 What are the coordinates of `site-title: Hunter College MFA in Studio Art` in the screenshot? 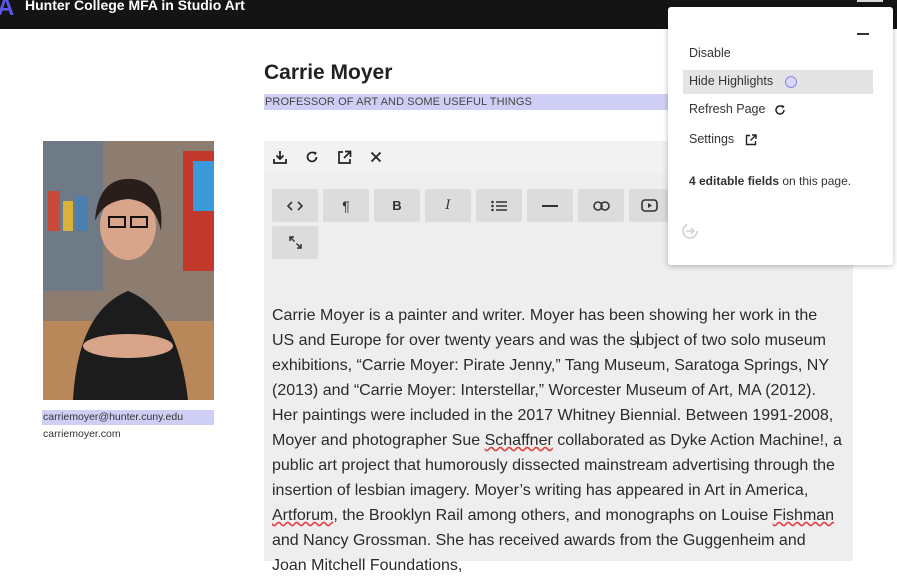 It's located at (135, 6).